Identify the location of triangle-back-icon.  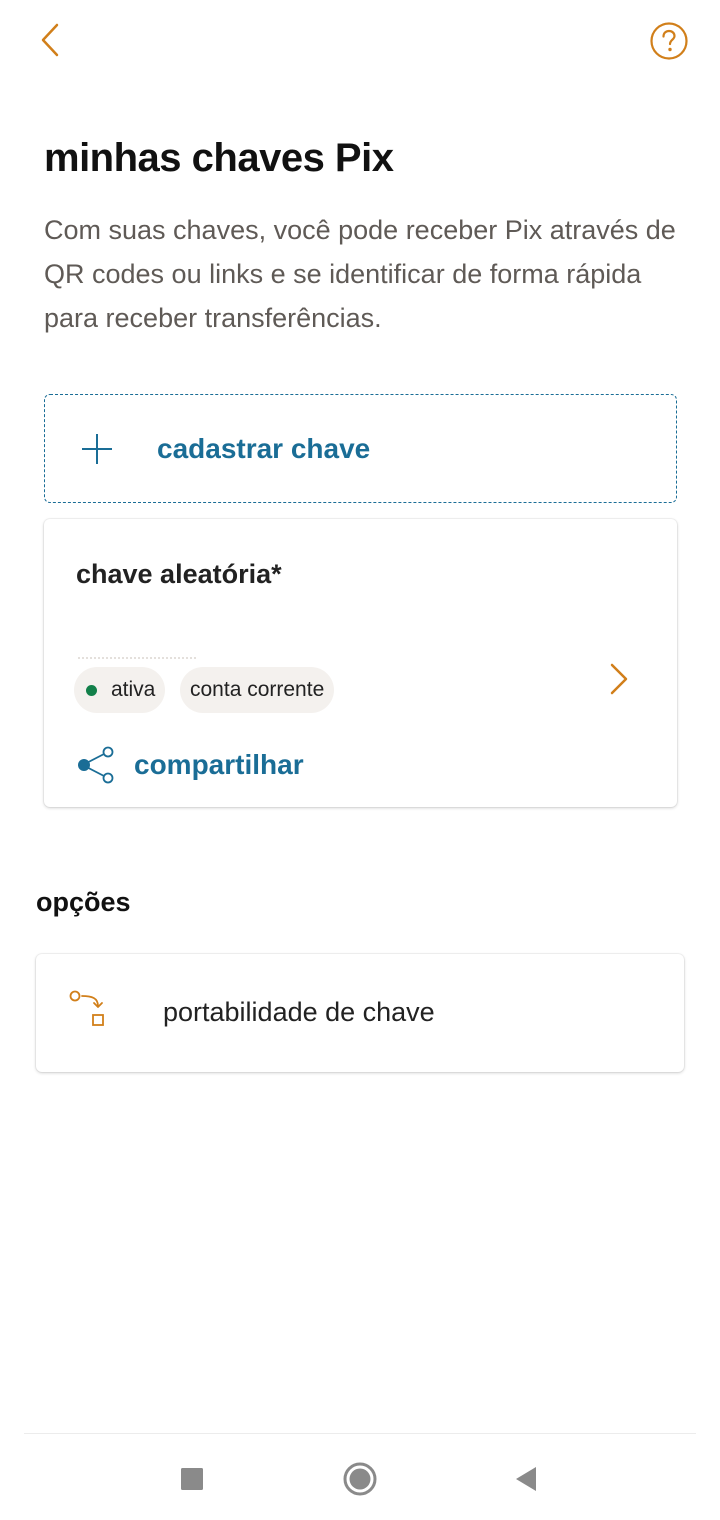
(526, 1479).